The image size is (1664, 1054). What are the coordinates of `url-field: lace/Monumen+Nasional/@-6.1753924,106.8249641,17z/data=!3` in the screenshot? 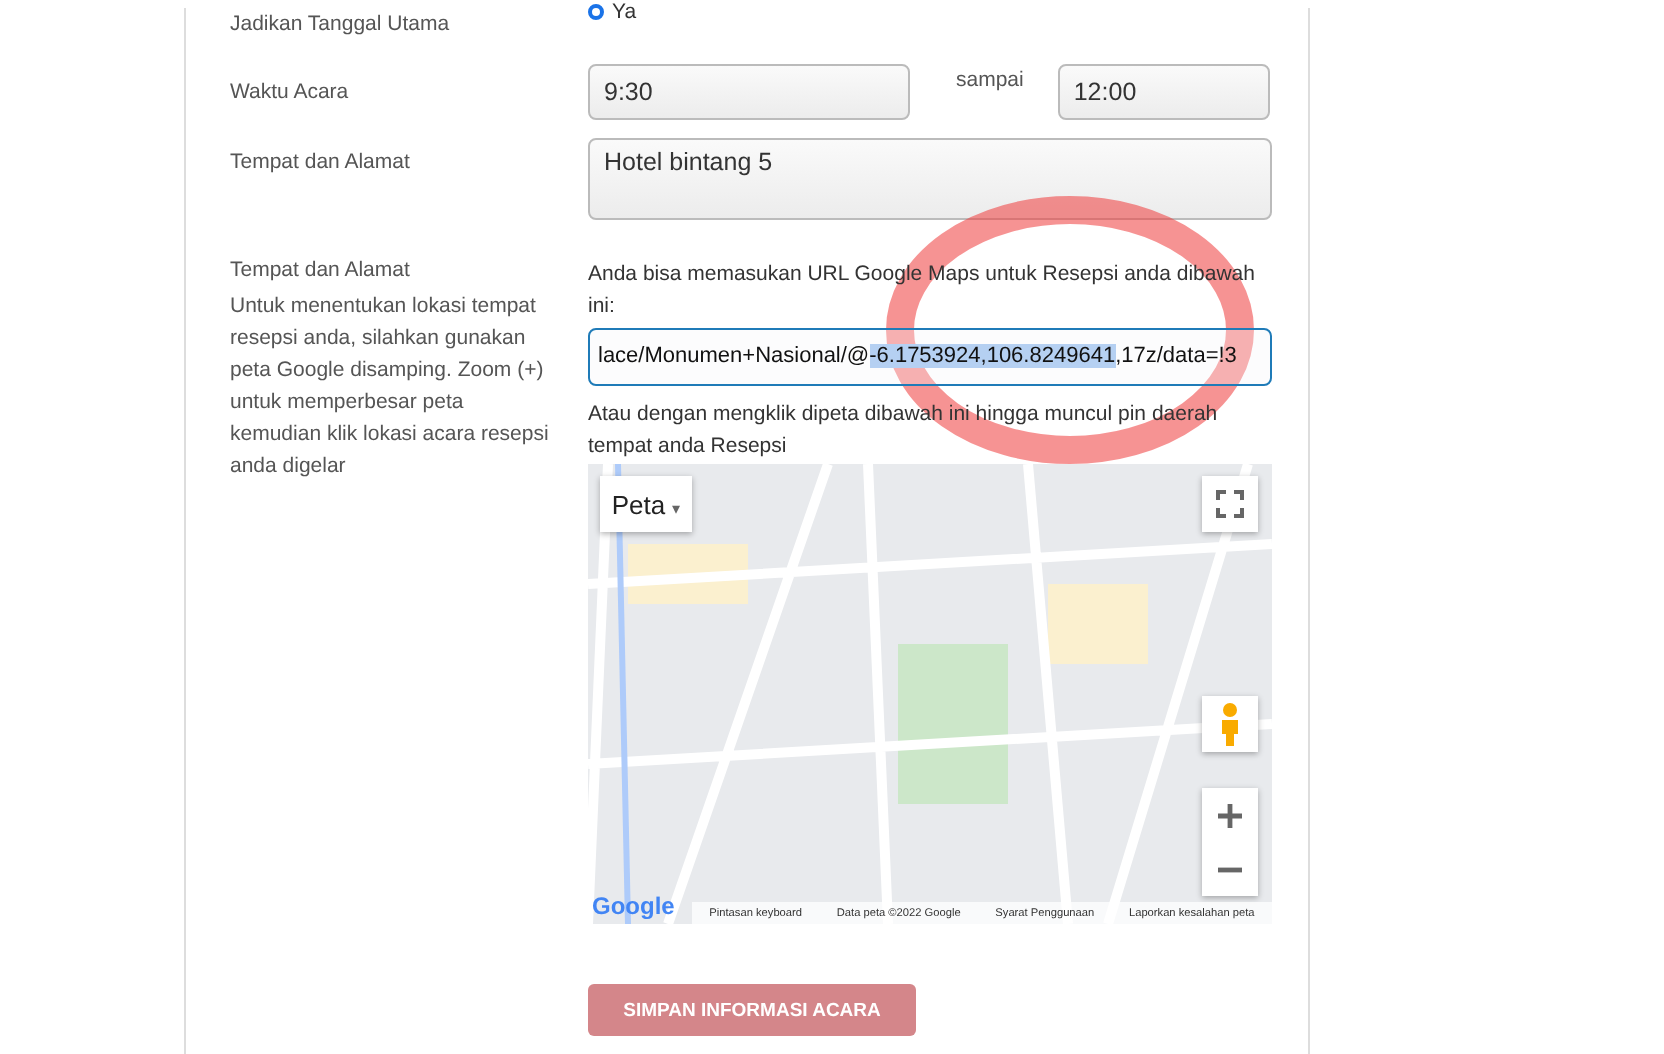 It's located at (930, 357).